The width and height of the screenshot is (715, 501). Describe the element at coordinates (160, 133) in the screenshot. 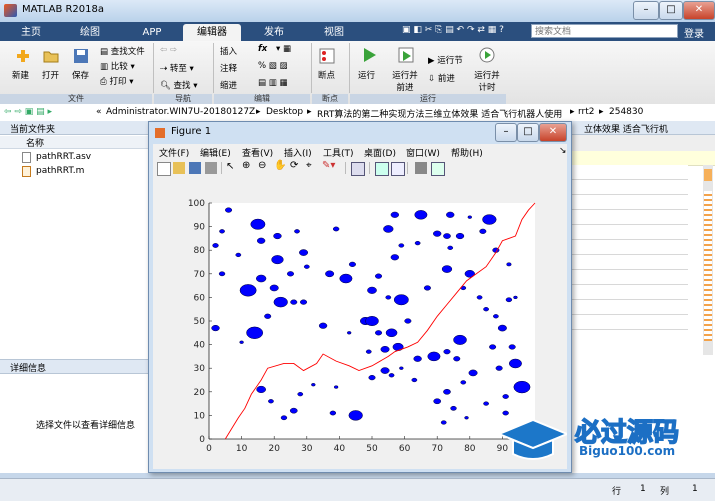

I see `figure-icon` at that location.